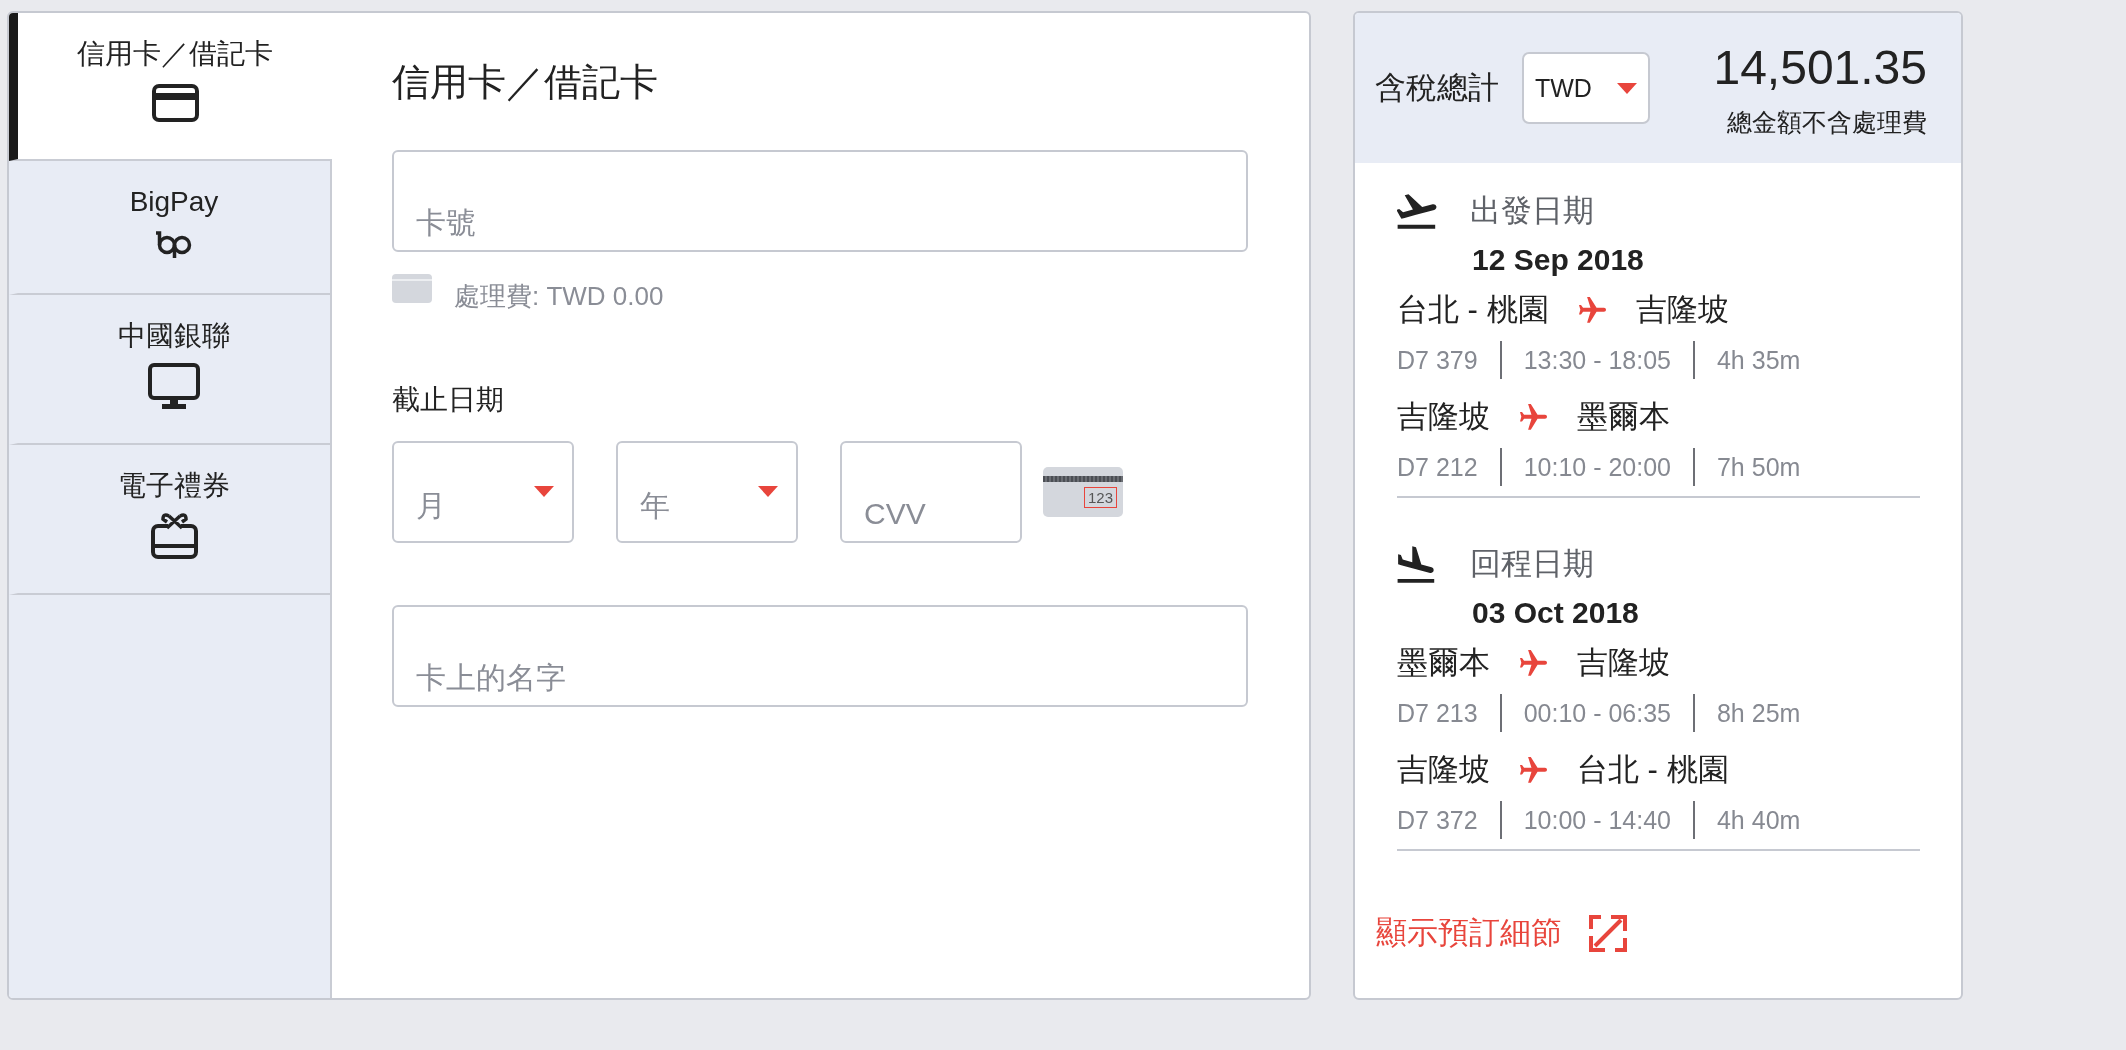 The image size is (2126, 1050). I want to click on total-amount: 14,501.35, so click(1820, 67).